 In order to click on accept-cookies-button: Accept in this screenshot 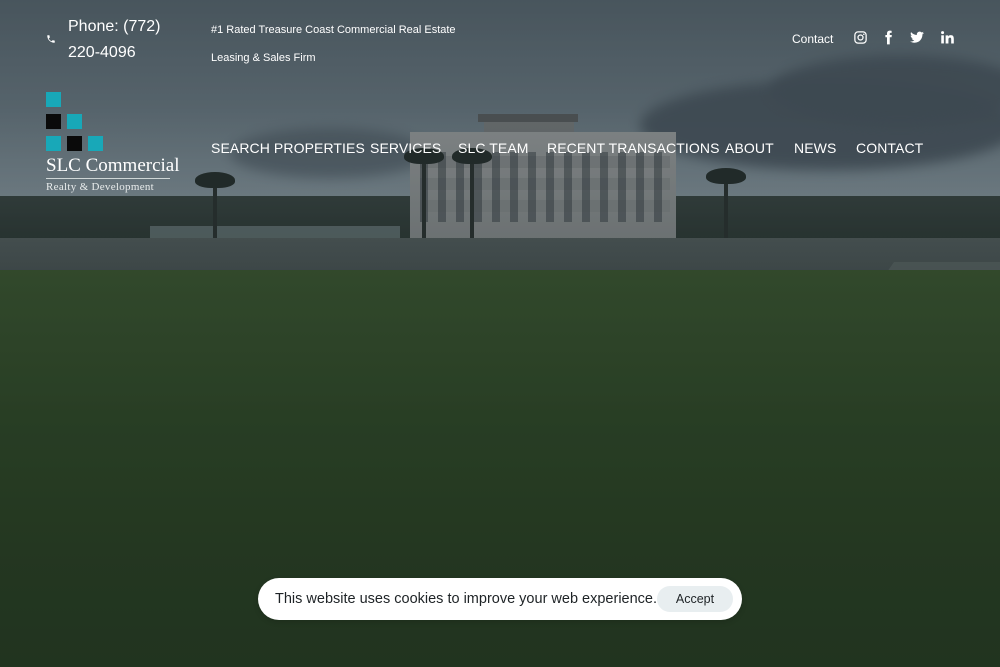, I will do `click(695, 599)`.